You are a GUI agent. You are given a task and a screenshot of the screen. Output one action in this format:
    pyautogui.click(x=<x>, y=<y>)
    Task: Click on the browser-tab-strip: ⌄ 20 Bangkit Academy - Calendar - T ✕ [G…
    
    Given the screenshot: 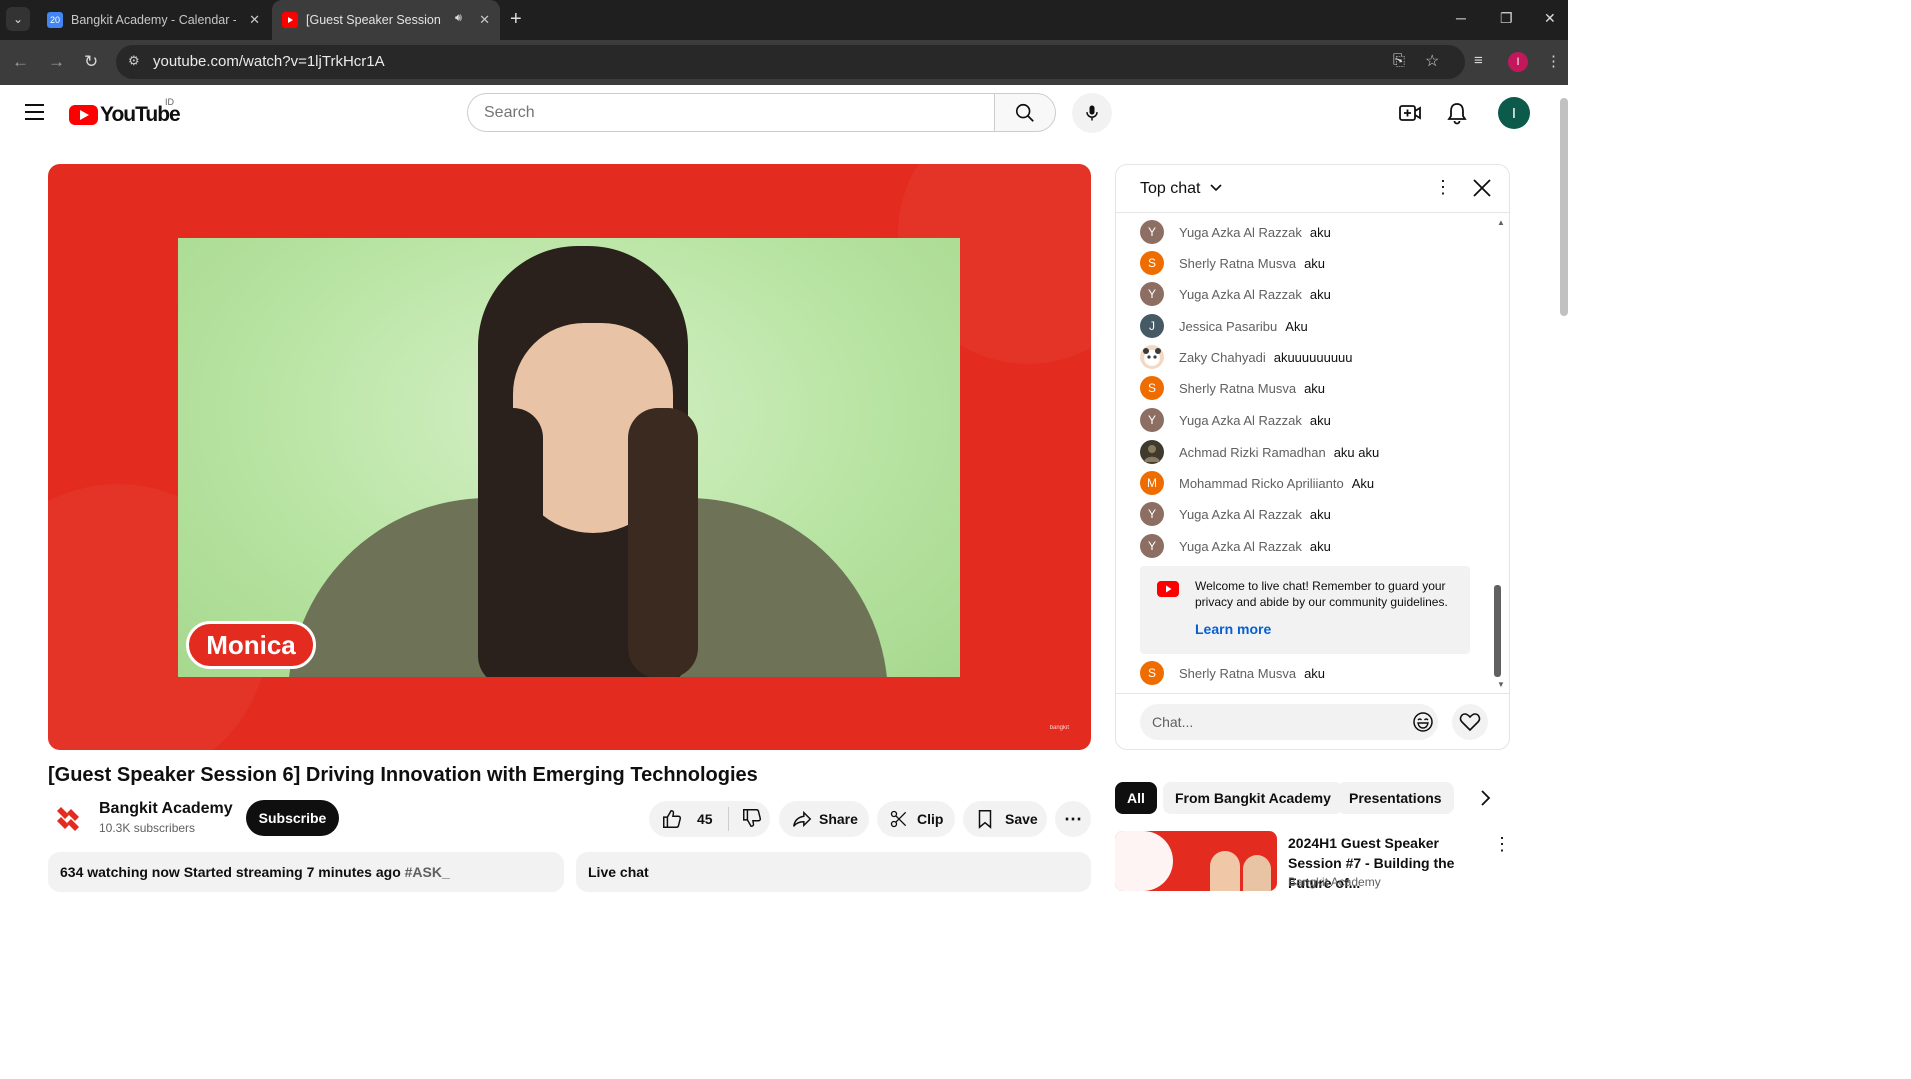 What is the action you would take?
    pyautogui.click(x=784, y=20)
    